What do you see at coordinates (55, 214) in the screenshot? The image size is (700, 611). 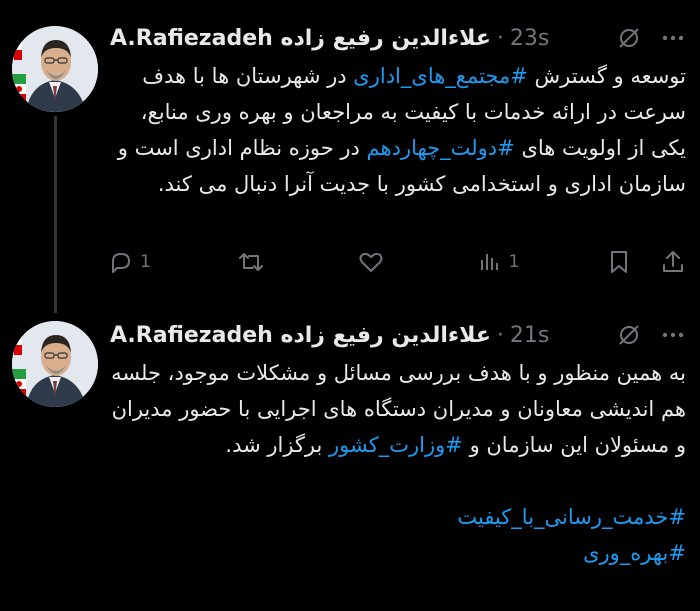 I see `thread-line` at bounding box center [55, 214].